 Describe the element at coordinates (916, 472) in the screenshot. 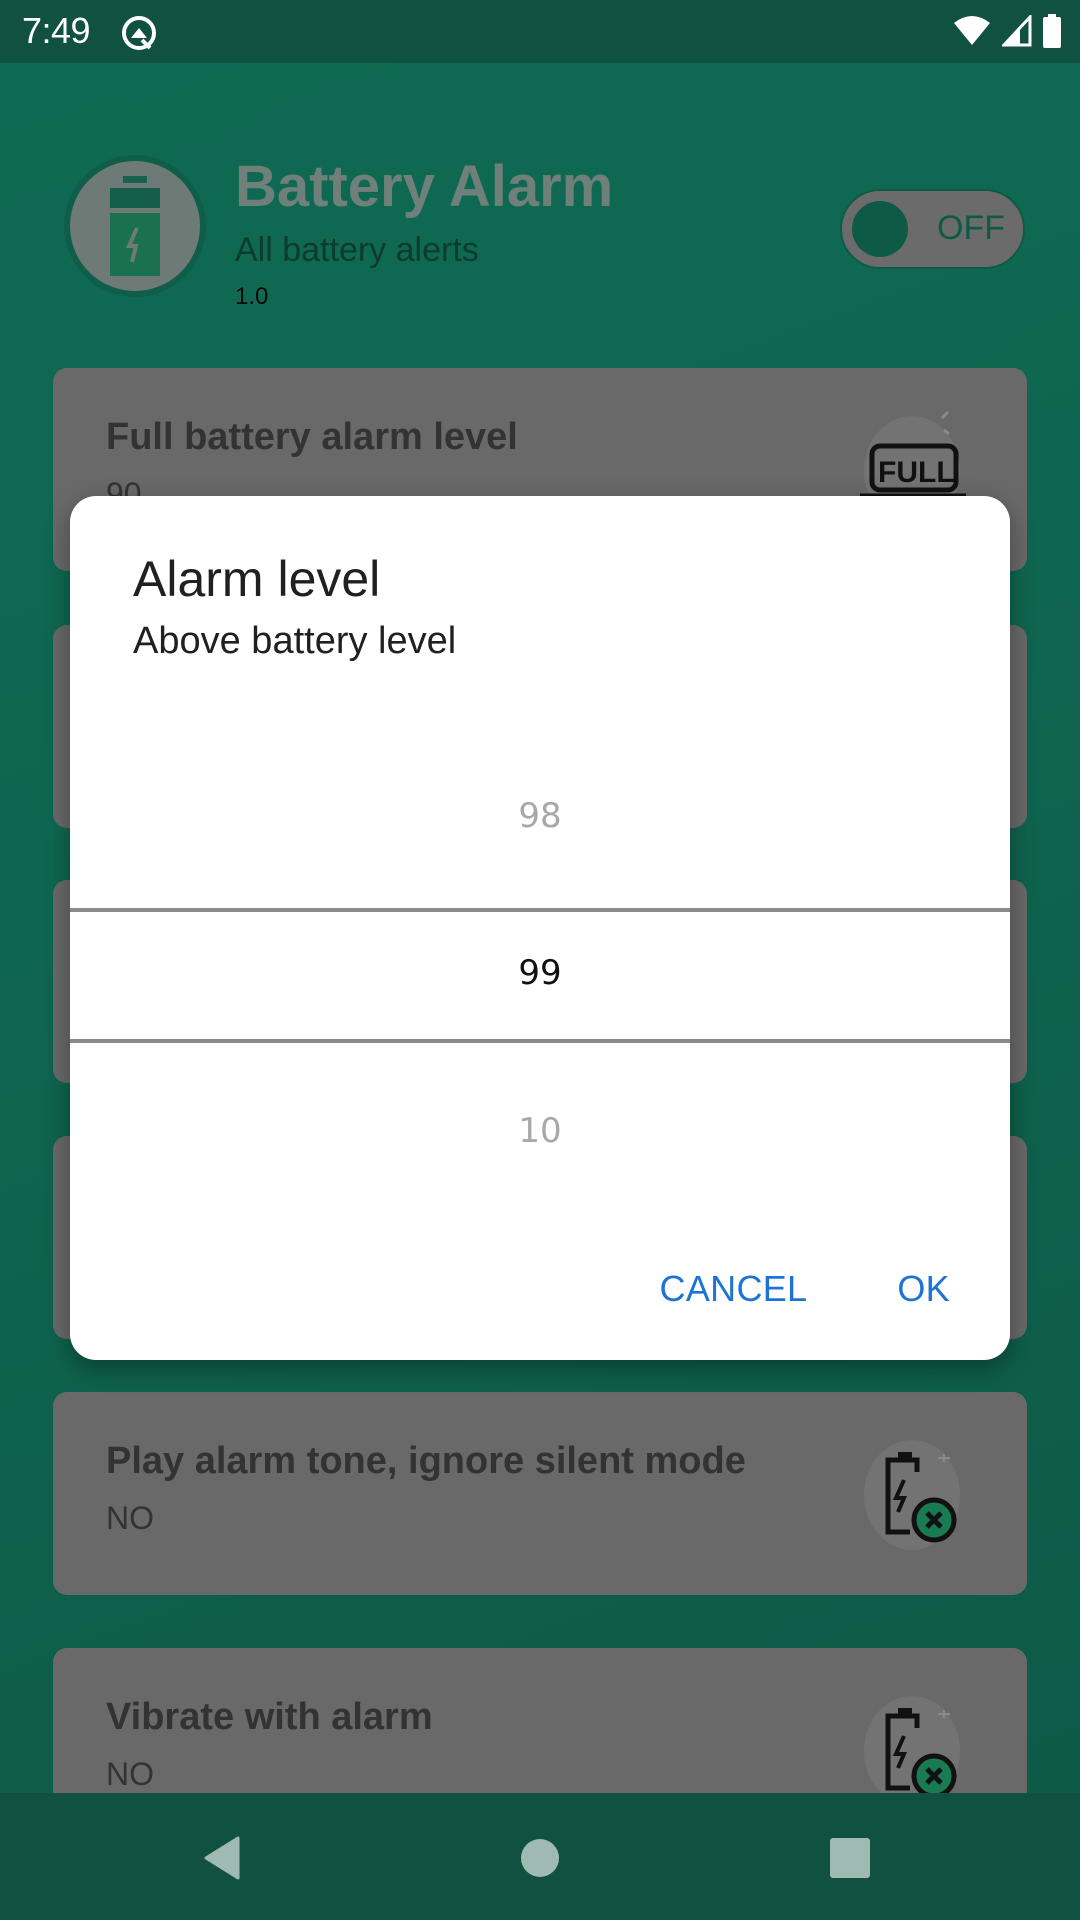

I see `svg-text: FULL` at that location.